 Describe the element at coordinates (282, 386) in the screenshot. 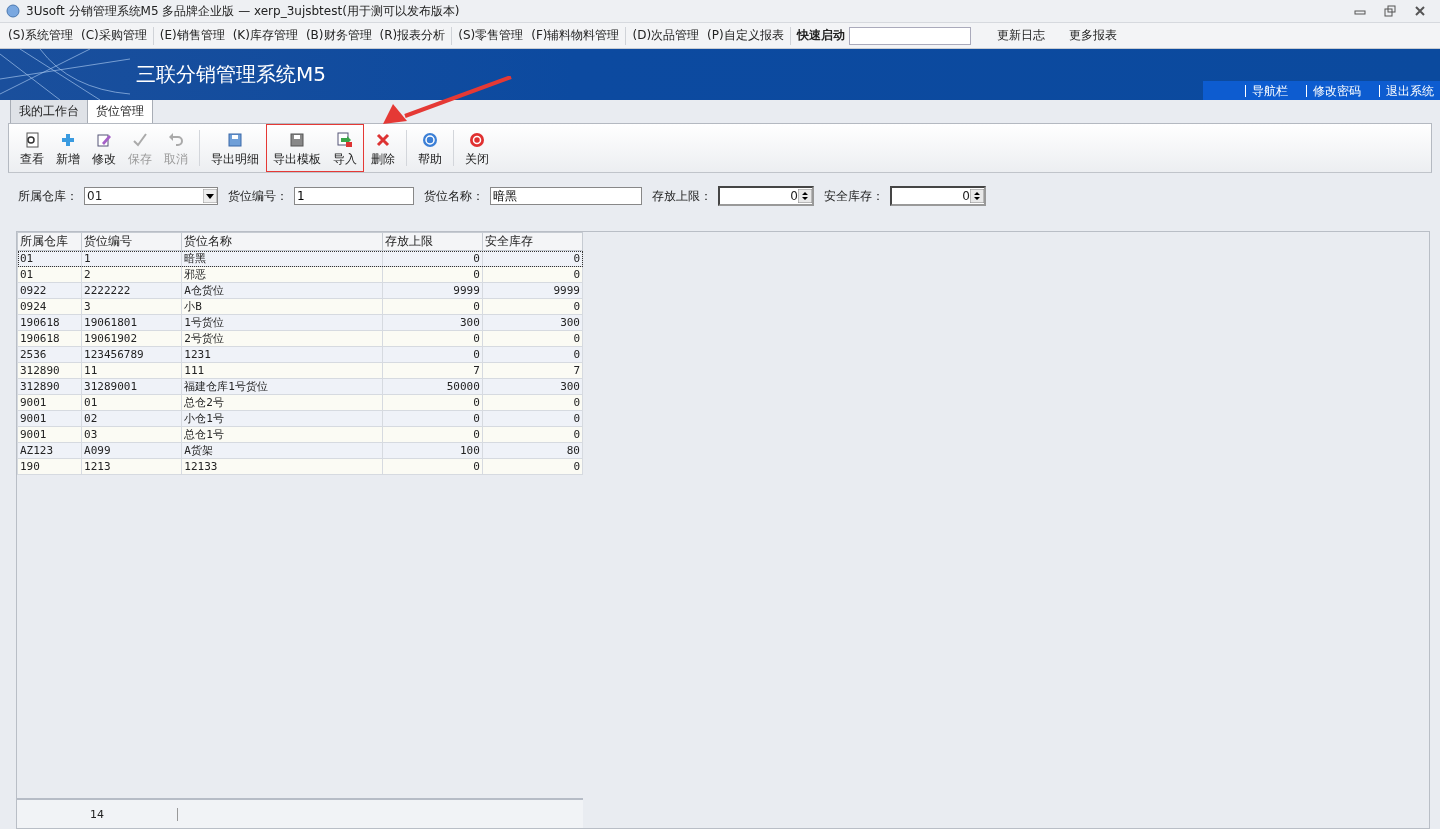

I see `table-cell: 福建仓库1号货位` at that location.